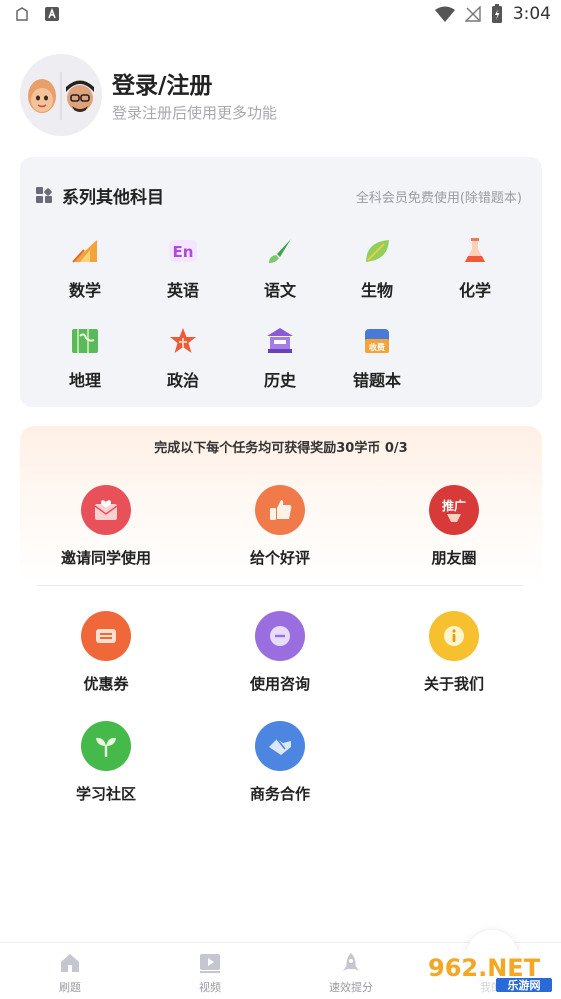 The image size is (561, 999). I want to click on svg-text: 乐游网, so click(524, 985).